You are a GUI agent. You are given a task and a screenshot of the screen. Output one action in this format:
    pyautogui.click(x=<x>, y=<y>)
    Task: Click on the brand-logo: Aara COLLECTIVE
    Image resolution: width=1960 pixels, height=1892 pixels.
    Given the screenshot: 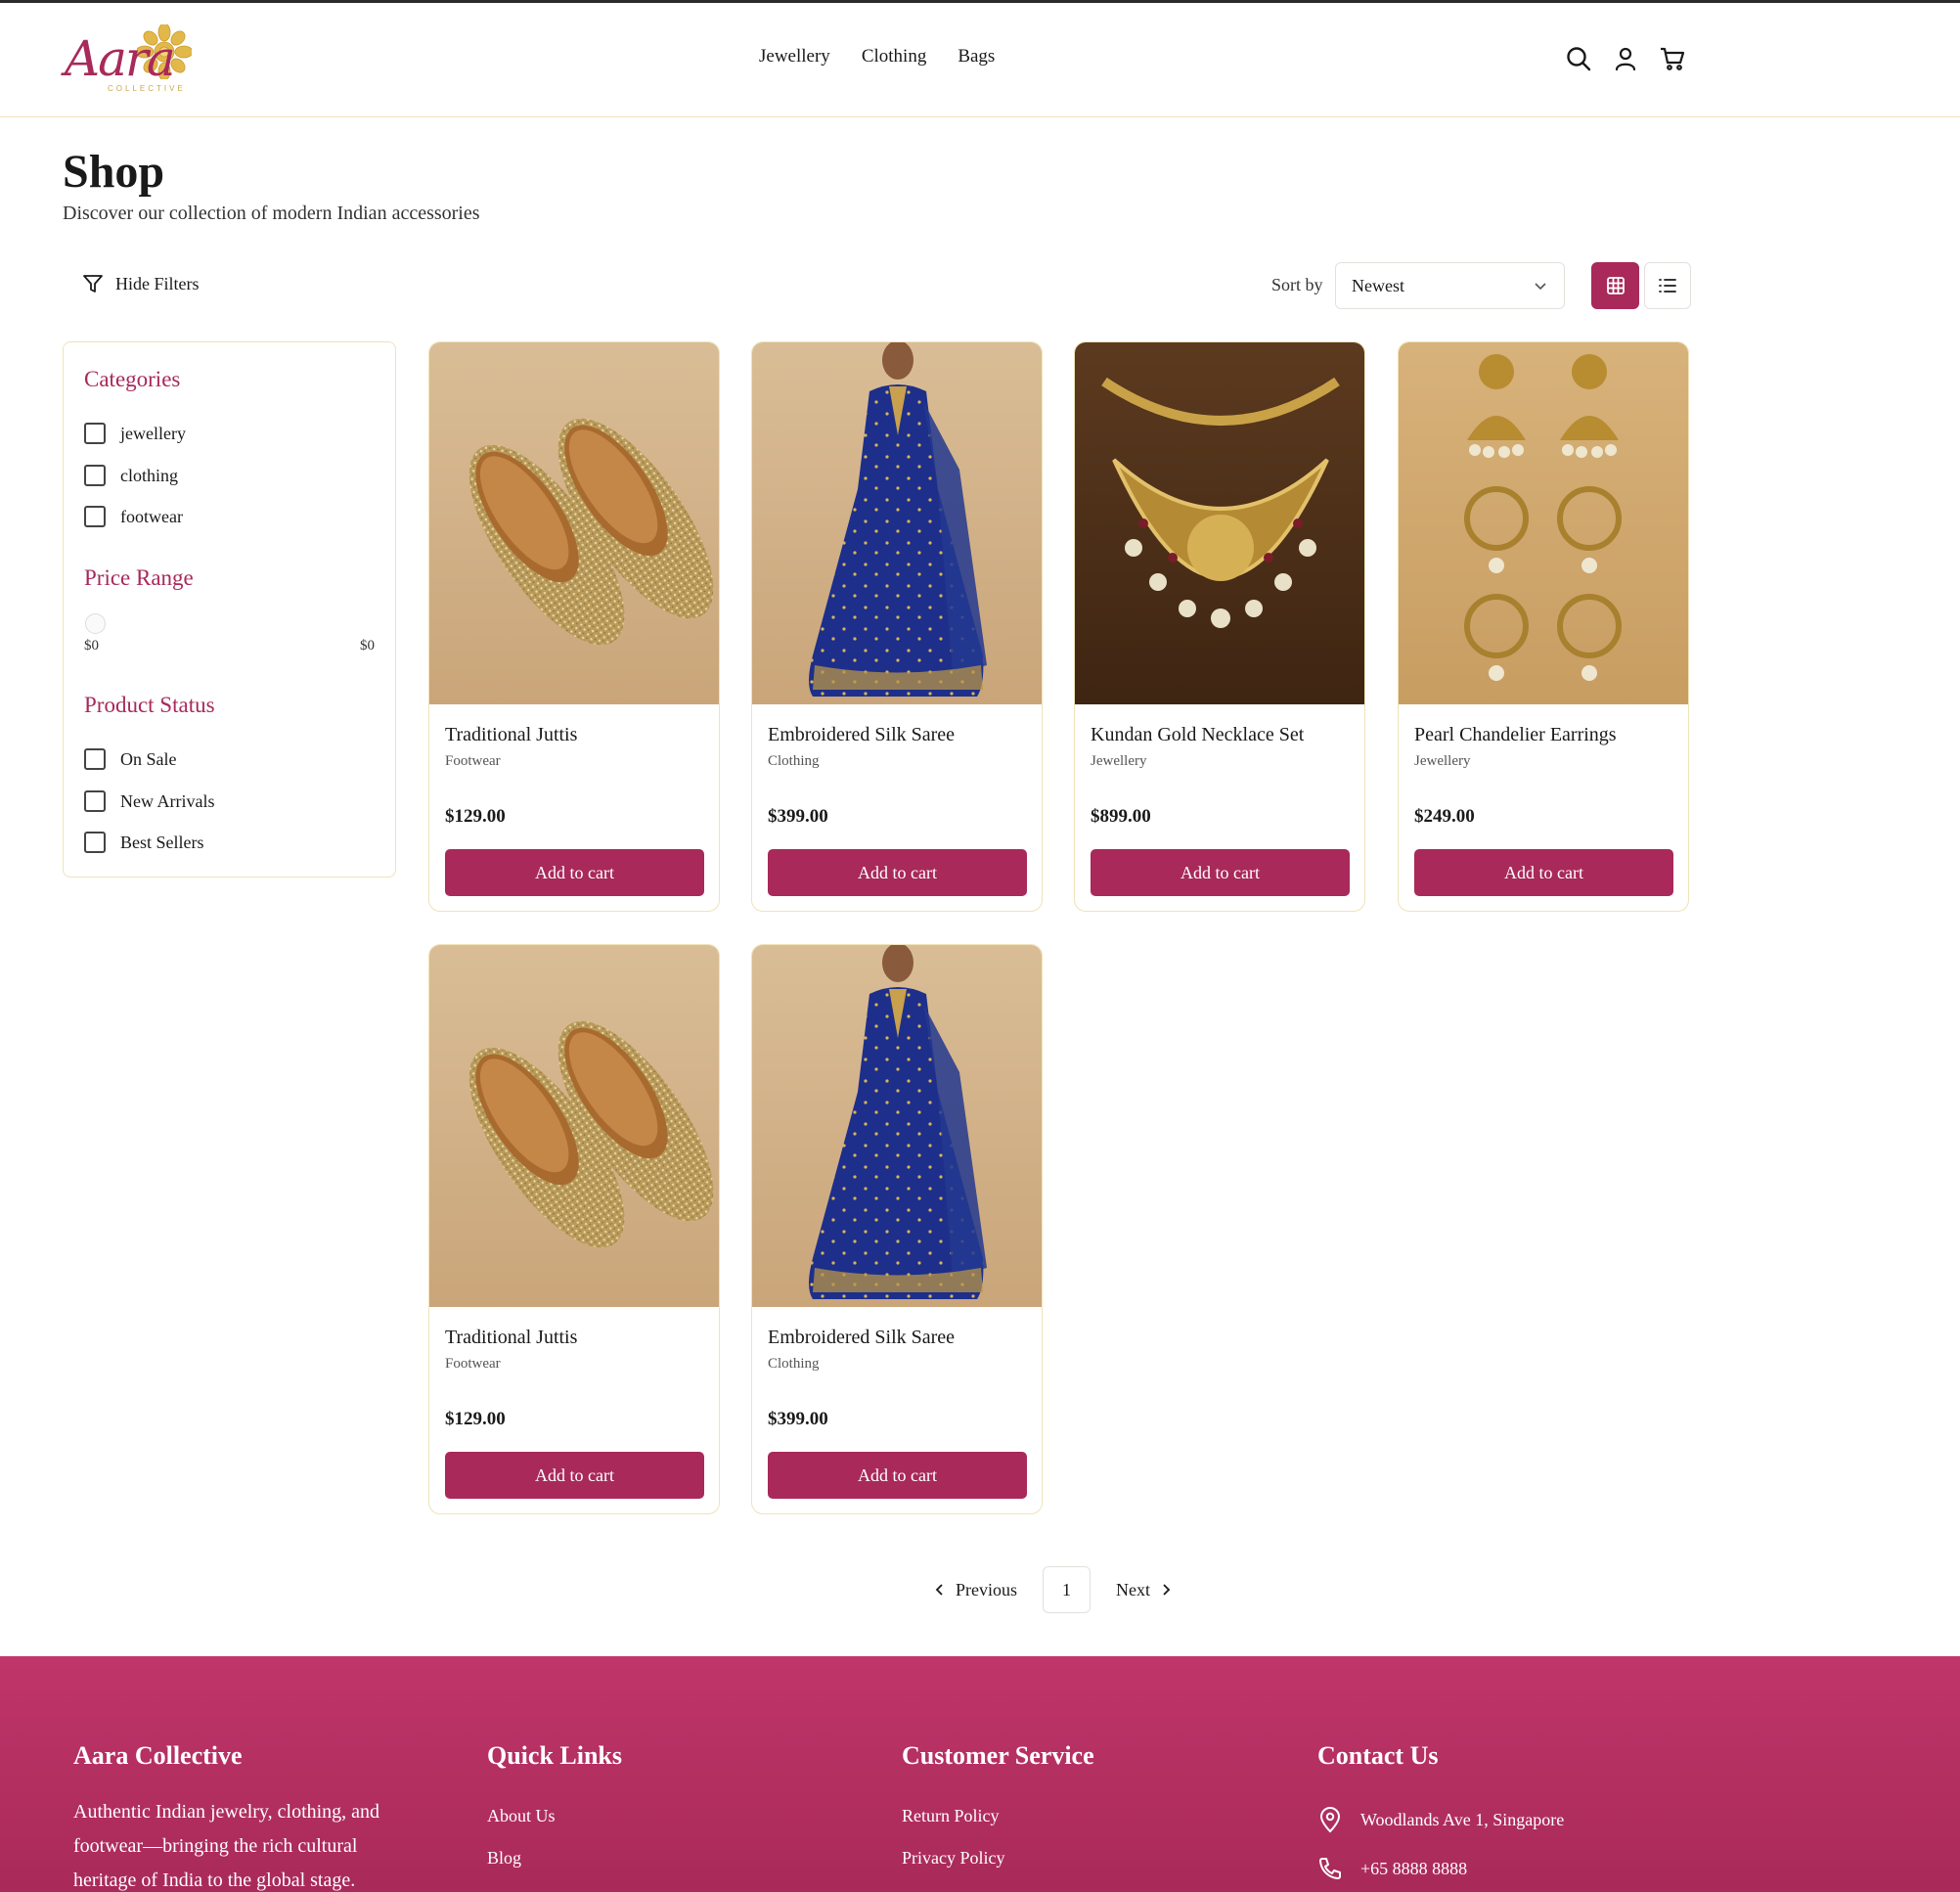 What is the action you would take?
    pyautogui.click(x=126, y=59)
    